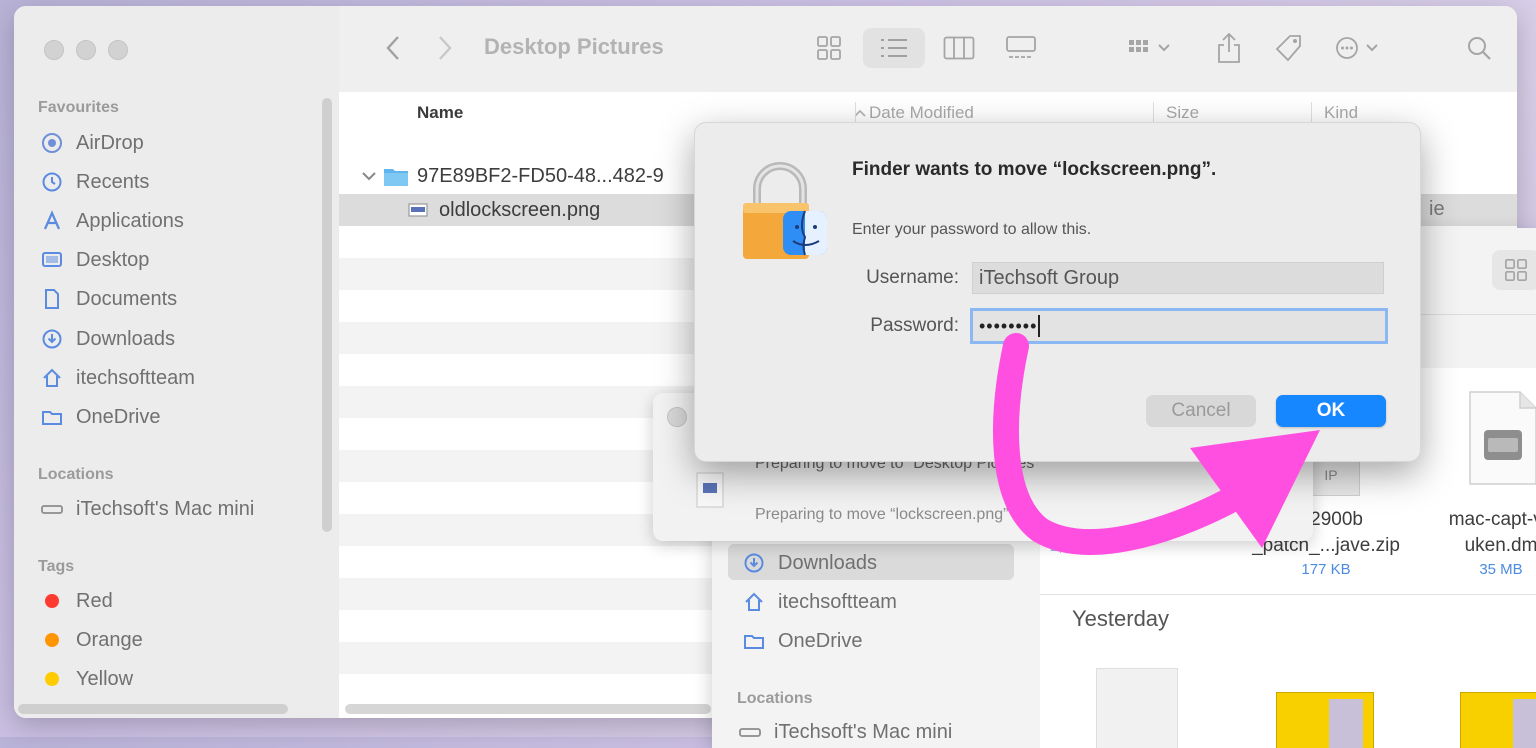 The width and height of the screenshot is (1536, 748). I want to click on password-field: ••••••••, so click(1179, 326).